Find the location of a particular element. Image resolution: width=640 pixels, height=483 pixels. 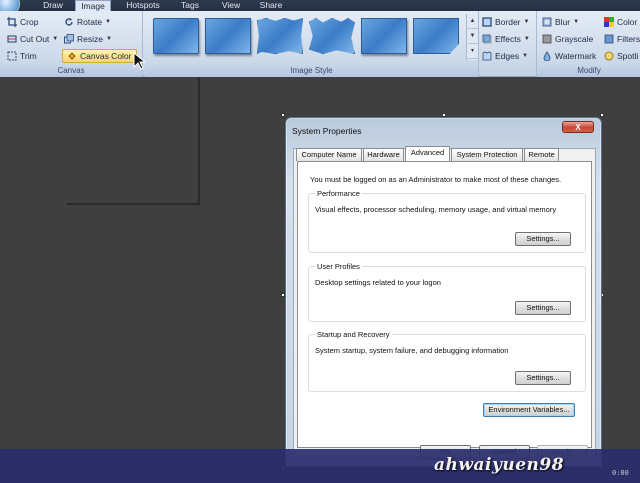

tab-share: Share is located at coordinates (271, 5).